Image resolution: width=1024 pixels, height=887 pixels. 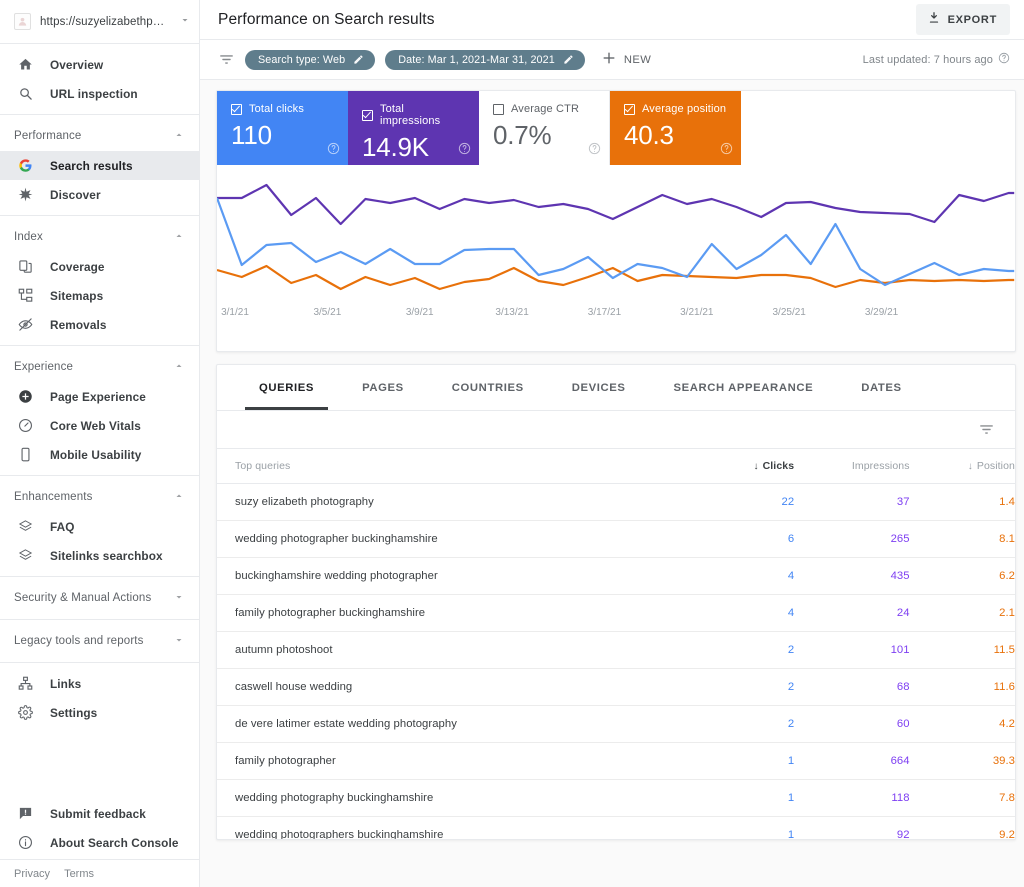 I want to click on cell-impressions: 24, so click(x=852, y=613).